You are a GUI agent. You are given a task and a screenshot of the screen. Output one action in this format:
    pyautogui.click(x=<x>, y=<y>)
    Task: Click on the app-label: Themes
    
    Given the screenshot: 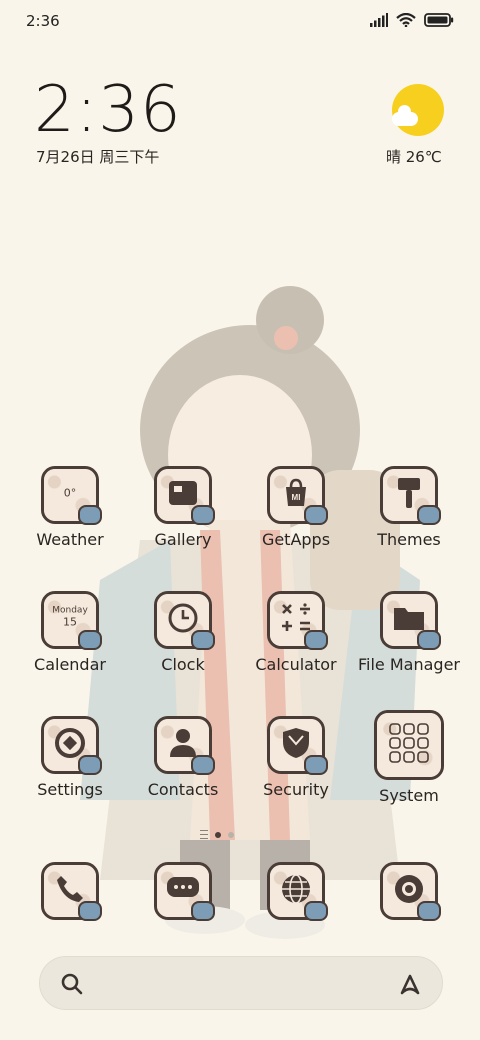 What is the action you would take?
    pyautogui.click(x=409, y=539)
    